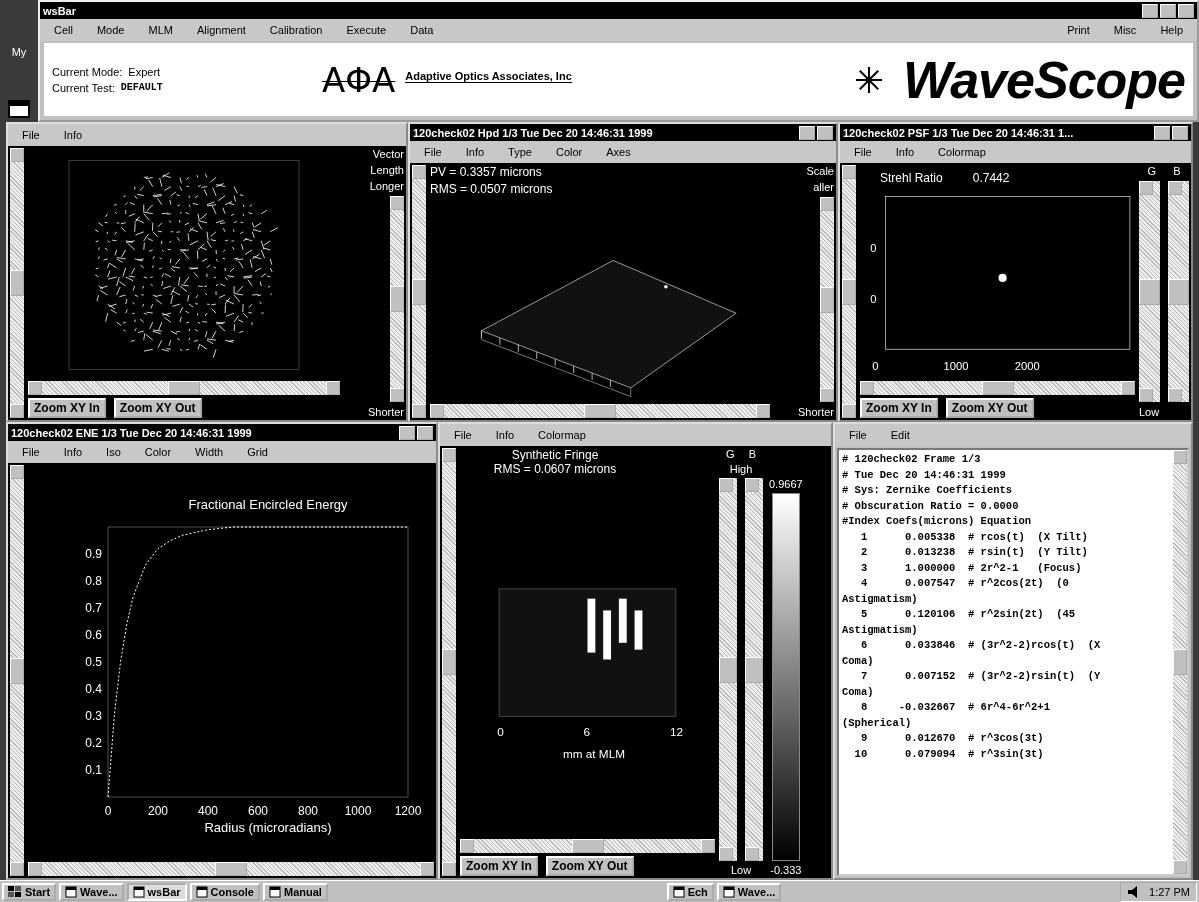 The image size is (1199, 902). What do you see at coordinates (93, 770) in the screenshot?
I see `tick-label: 0.1` at bounding box center [93, 770].